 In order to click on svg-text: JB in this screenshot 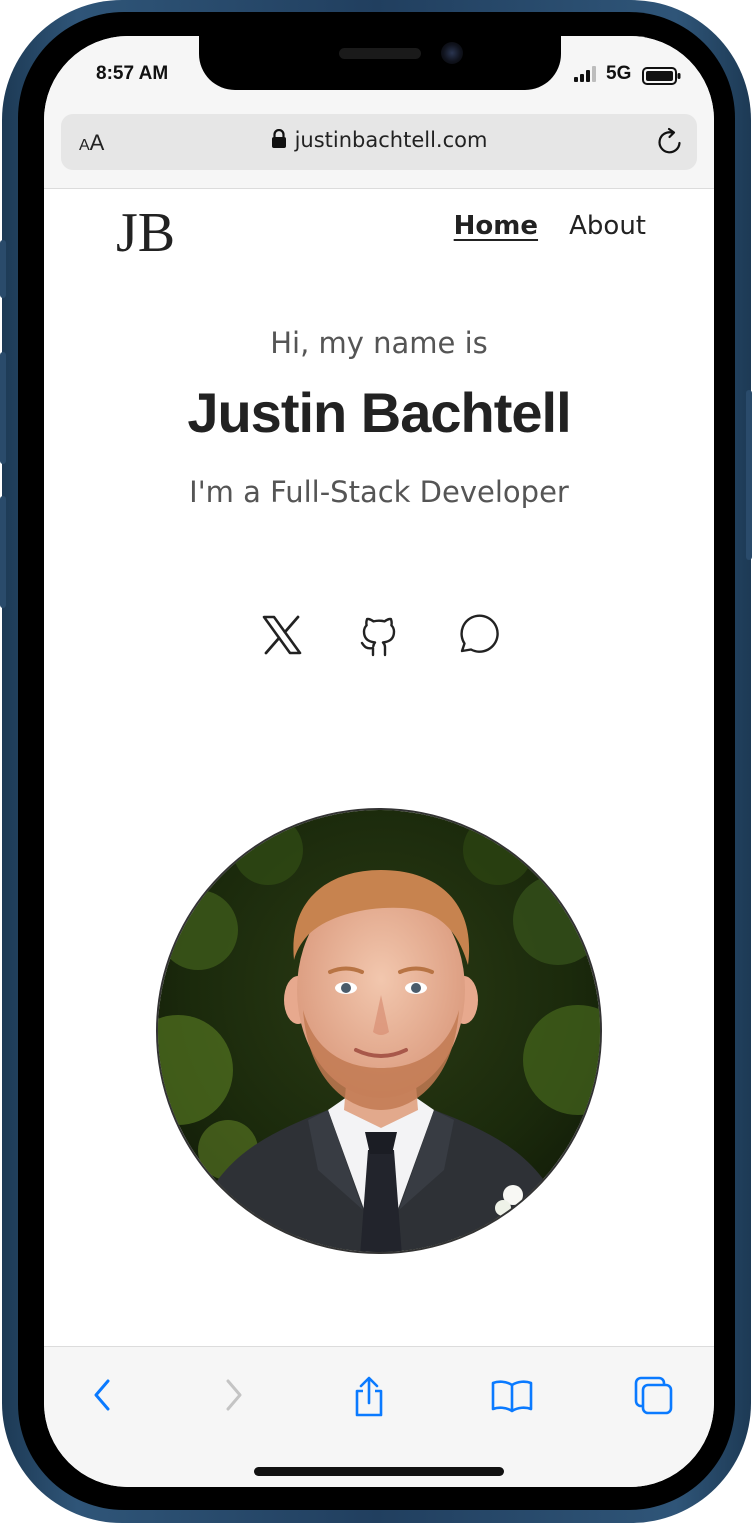, I will do `click(145, 233)`.